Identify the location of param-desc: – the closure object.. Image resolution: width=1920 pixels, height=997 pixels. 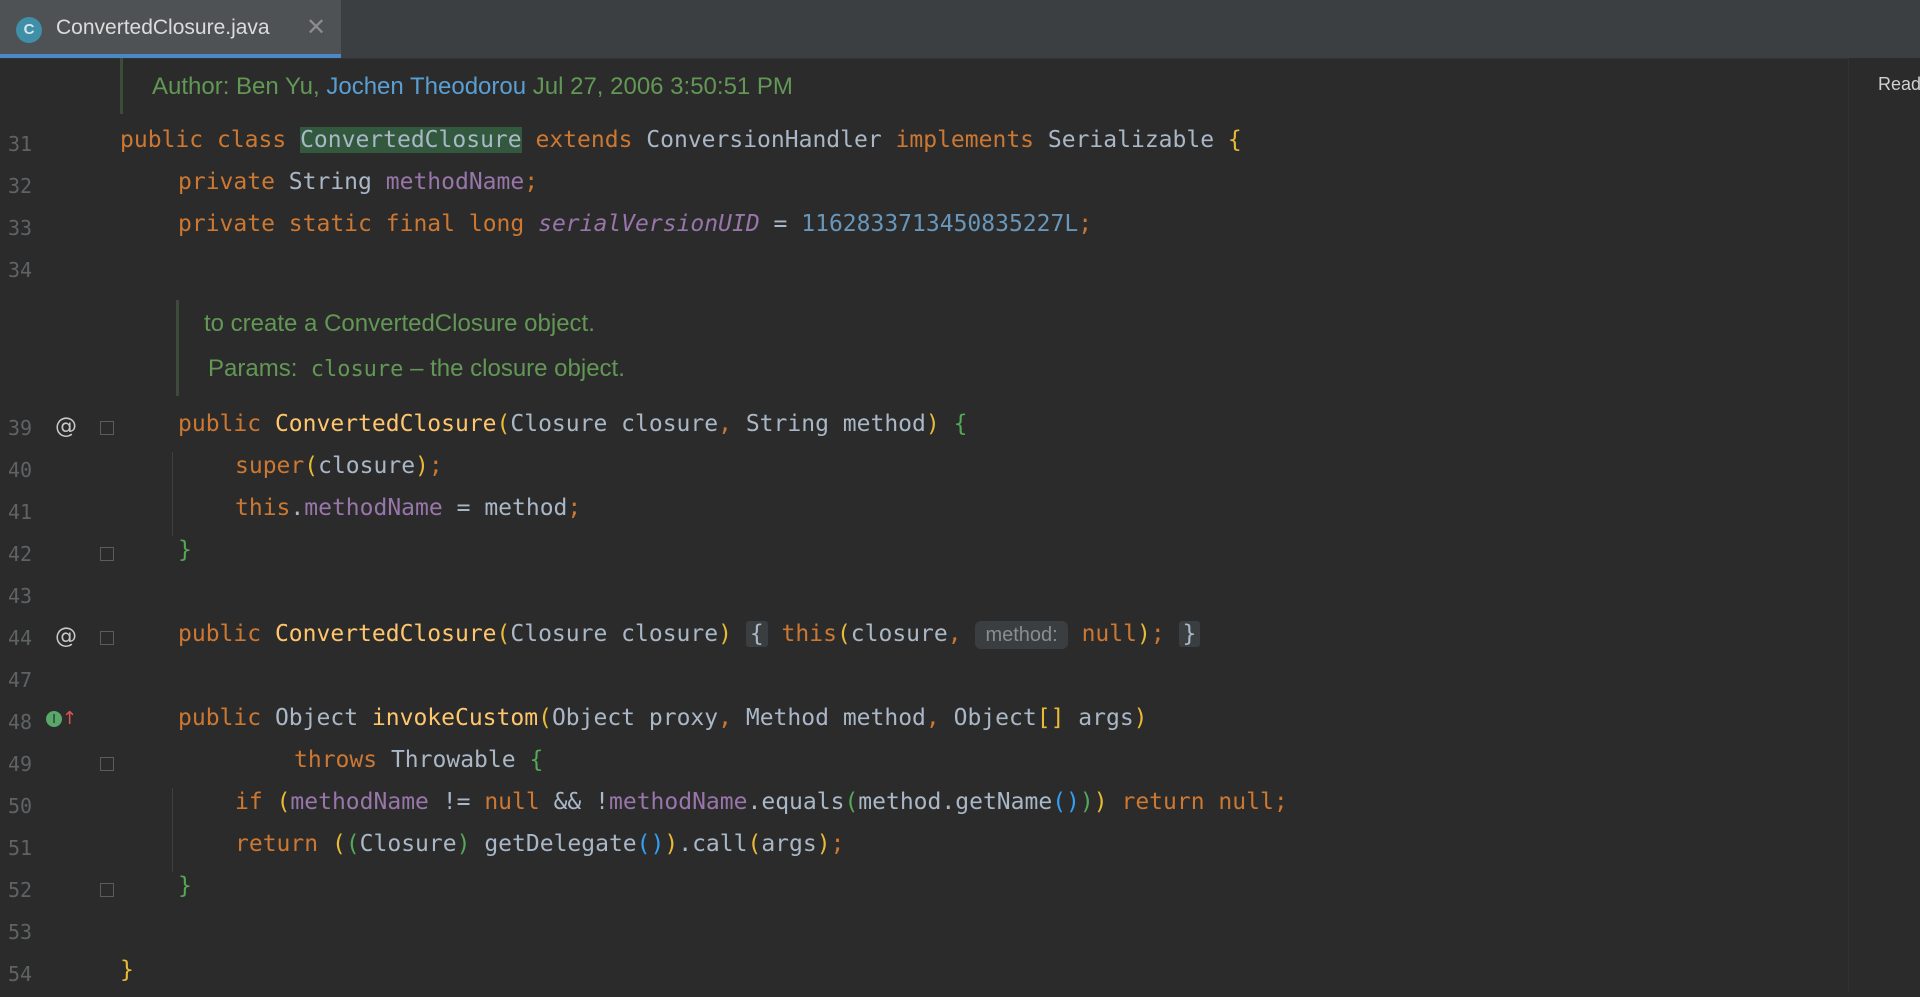
(514, 368).